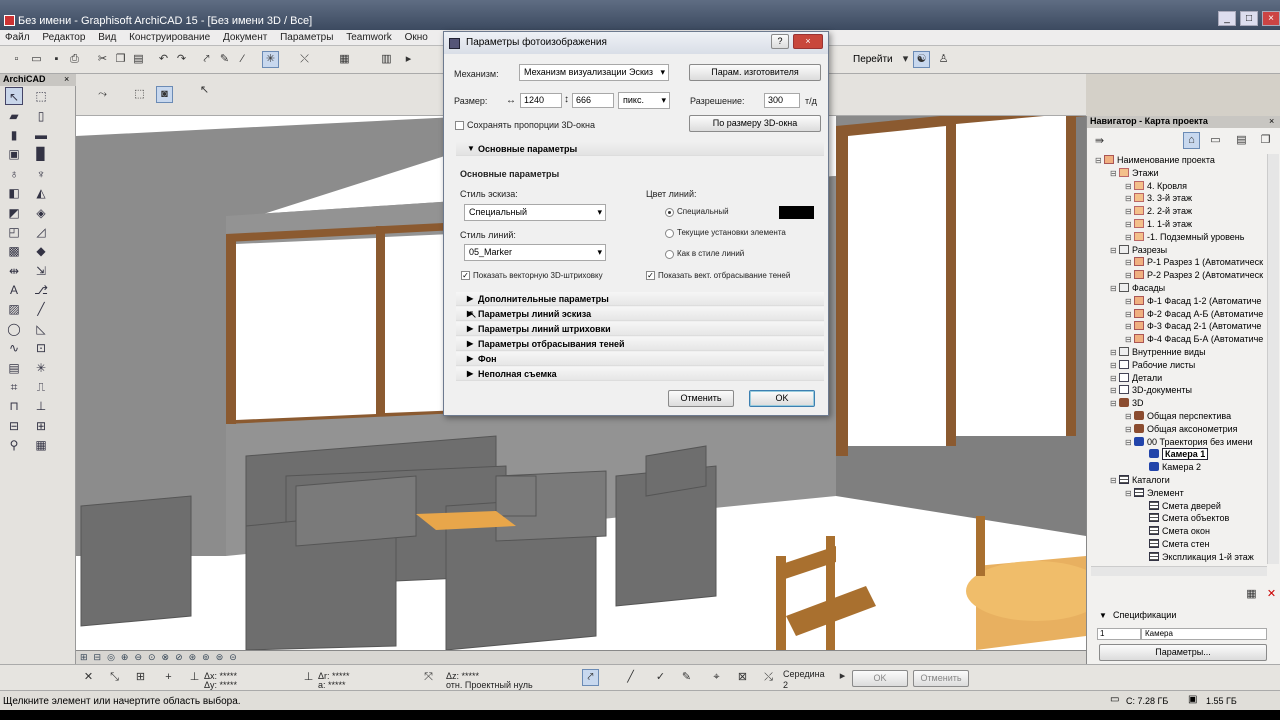  Describe the element at coordinates (459, 125) in the screenshot. I see `keep-ratio-checkbox` at that location.